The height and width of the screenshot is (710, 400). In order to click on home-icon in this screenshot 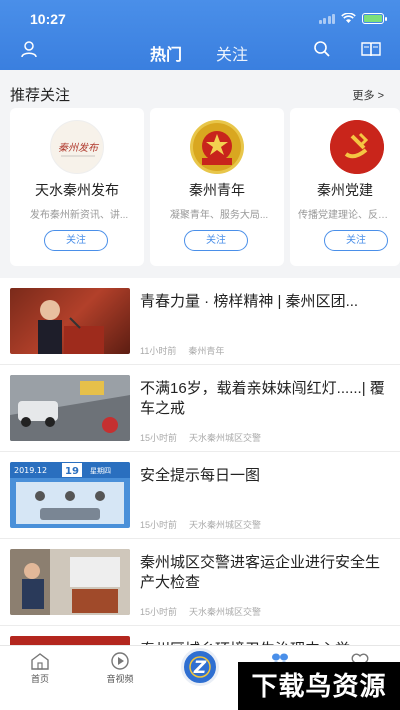, I will do `click(40, 661)`.